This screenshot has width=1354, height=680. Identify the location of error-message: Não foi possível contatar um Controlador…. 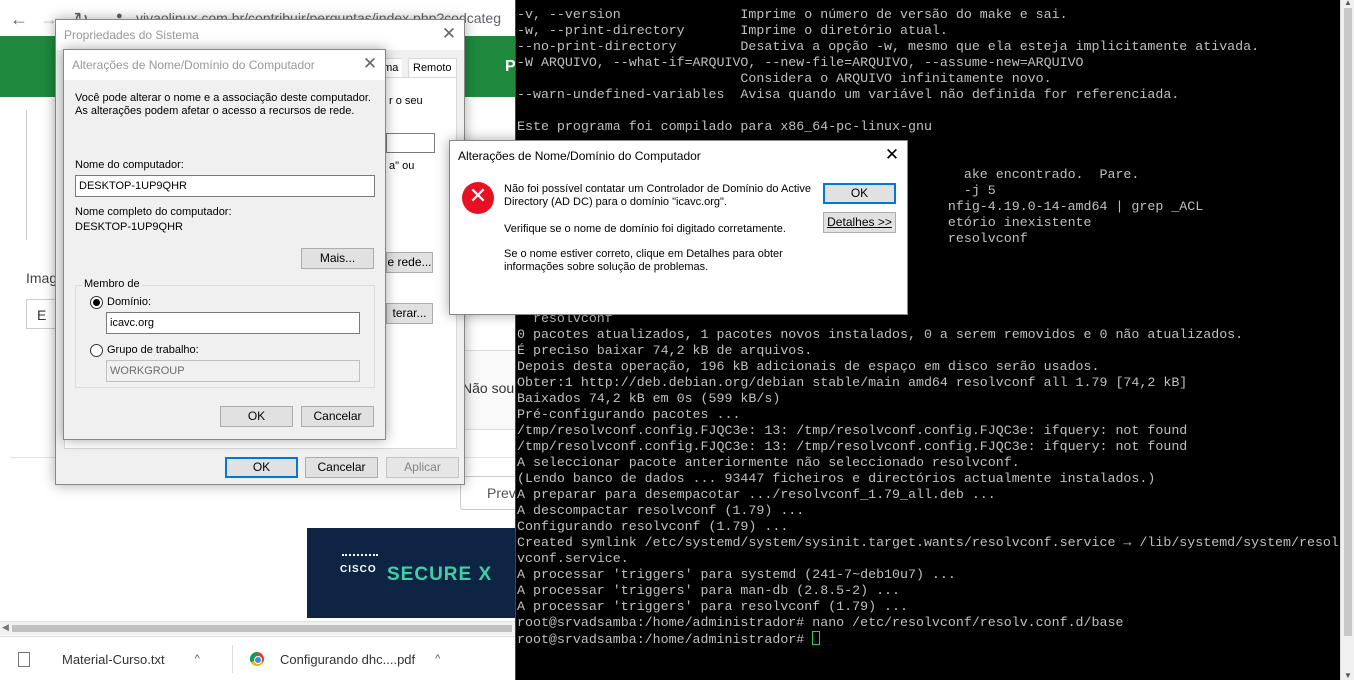
(657, 195).